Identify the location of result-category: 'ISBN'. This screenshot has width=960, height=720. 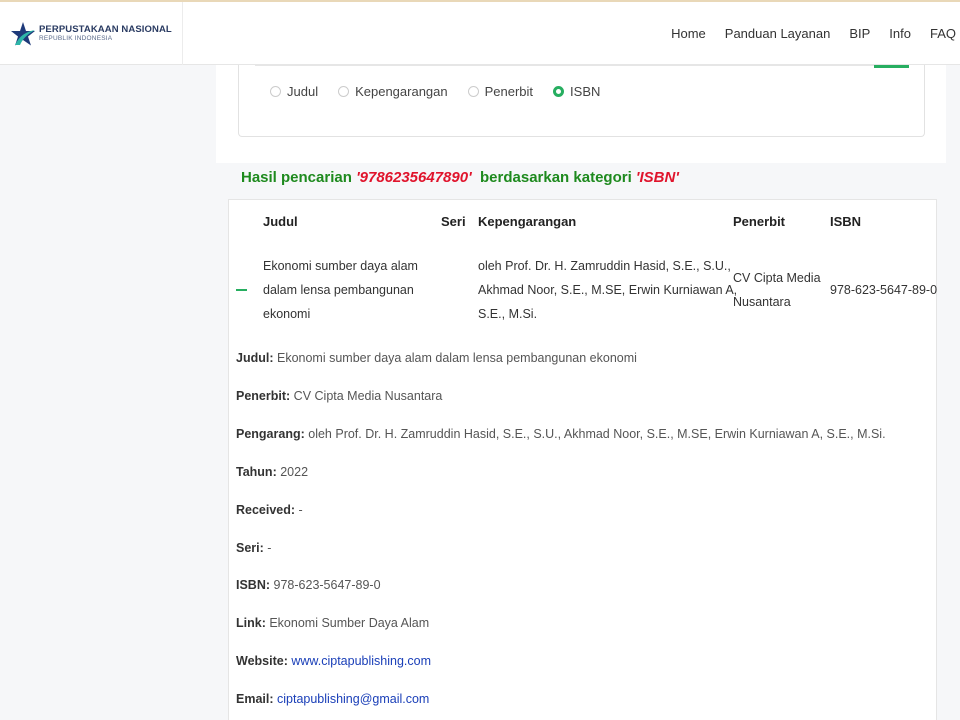
(657, 177).